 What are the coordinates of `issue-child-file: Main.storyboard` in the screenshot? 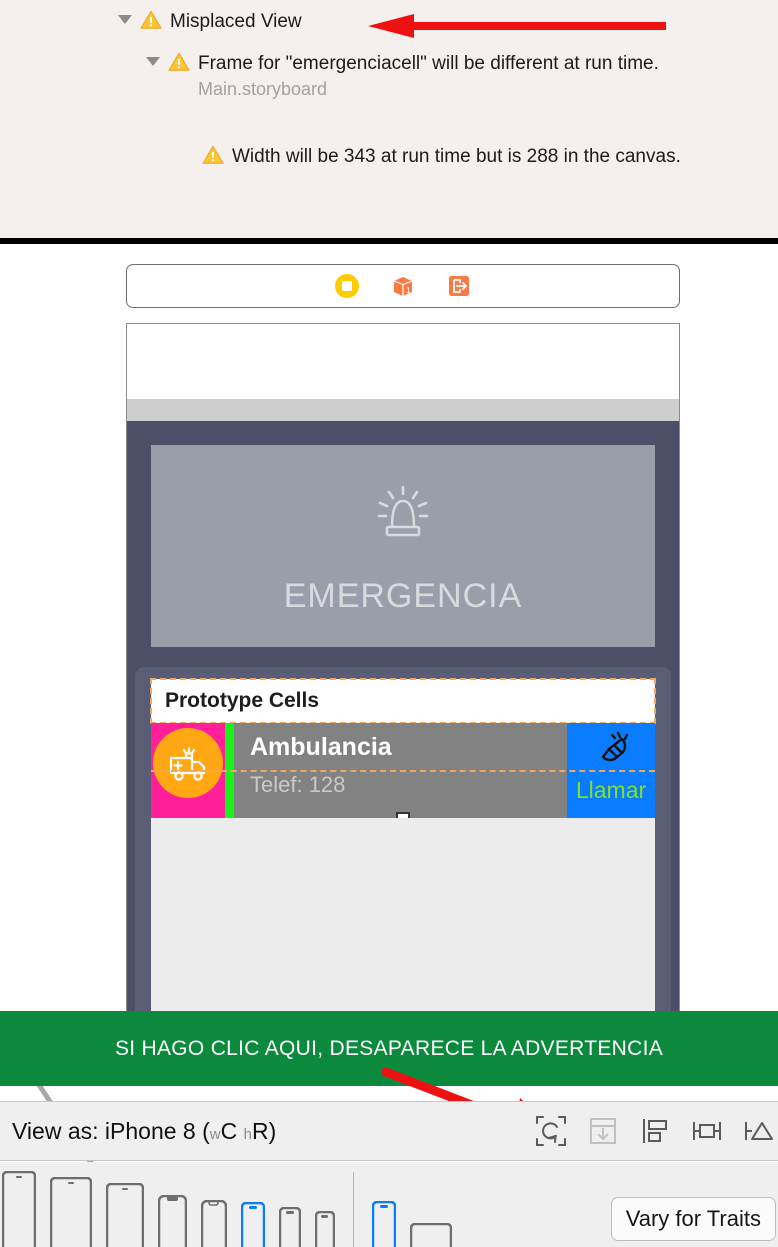 It's located at (263, 89).